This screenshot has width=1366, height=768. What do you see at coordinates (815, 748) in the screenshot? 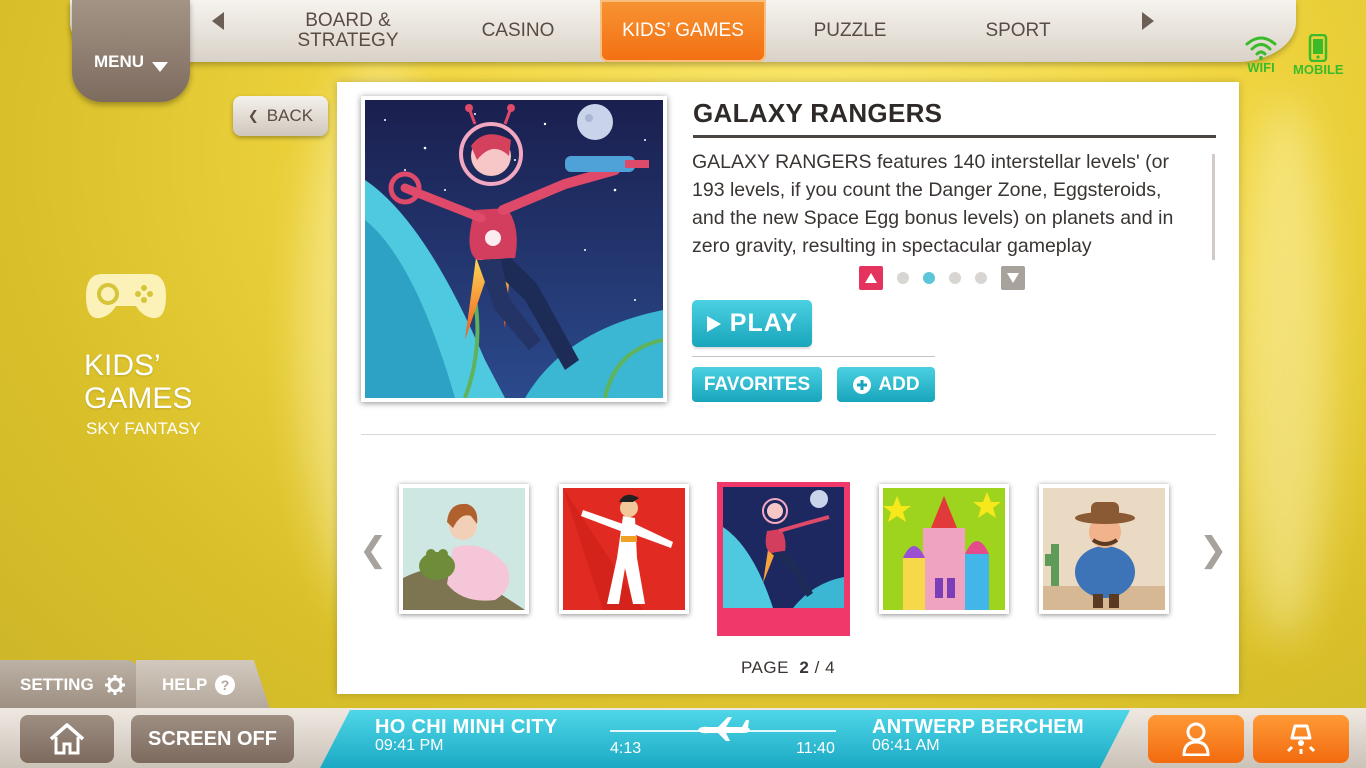
I see `remaining-time: 11:40` at bounding box center [815, 748].